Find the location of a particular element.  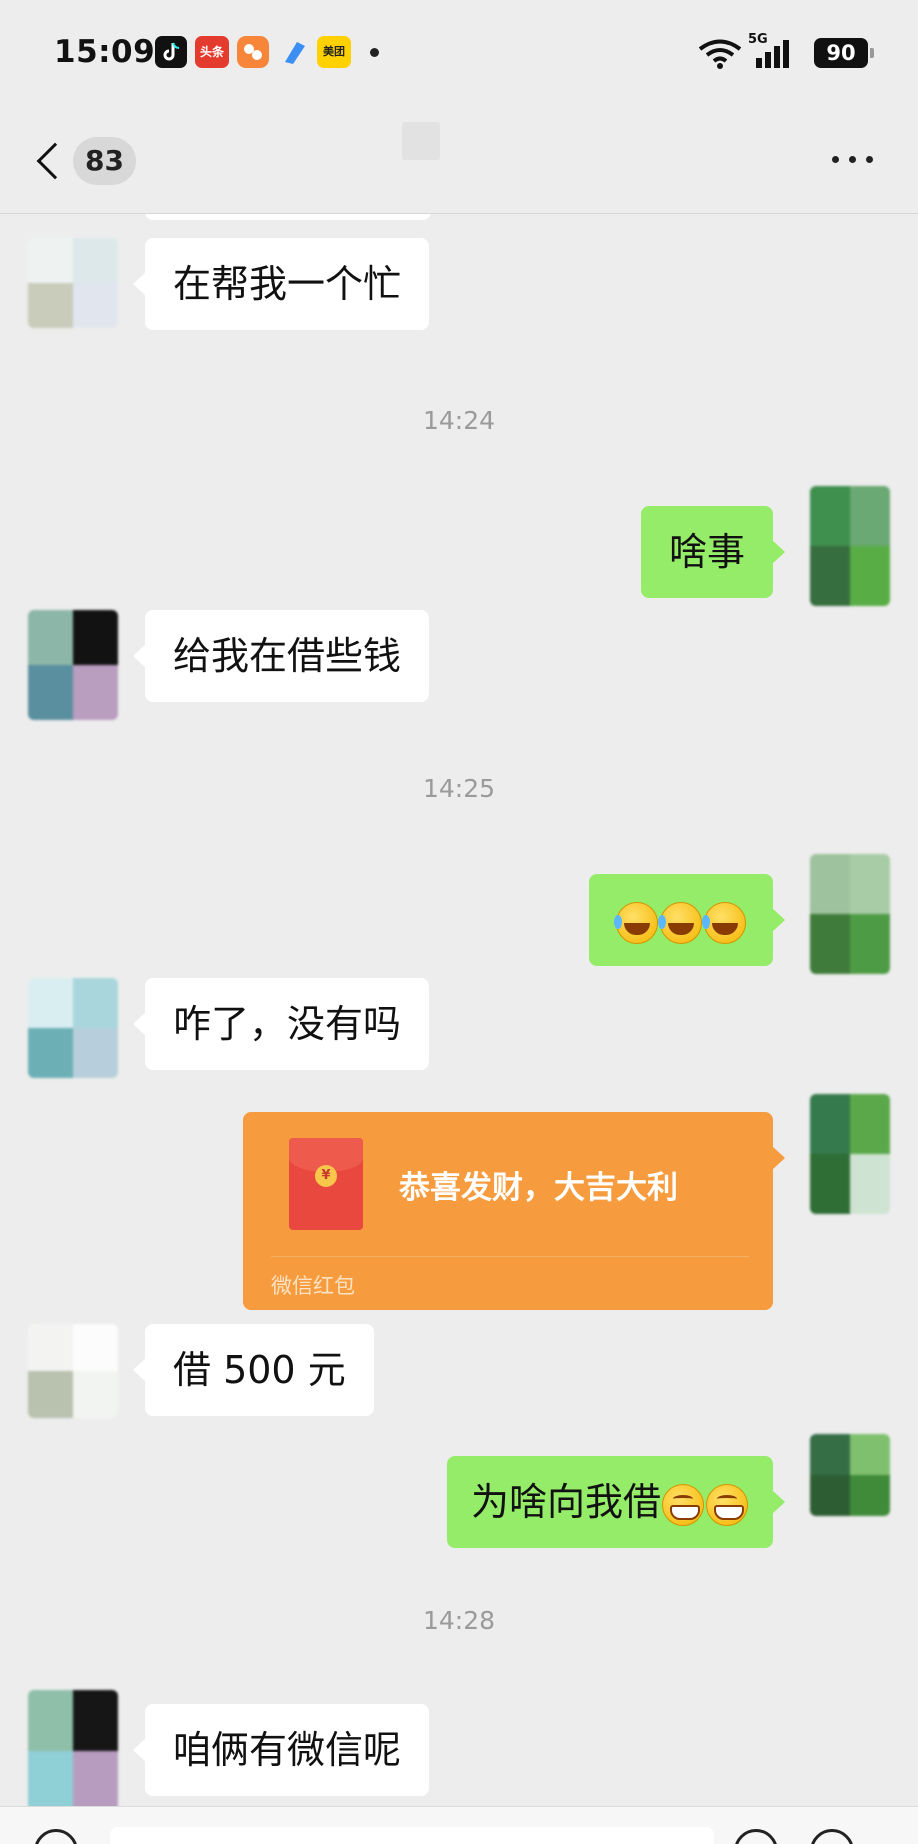

douyin-icon is located at coordinates (171, 52).